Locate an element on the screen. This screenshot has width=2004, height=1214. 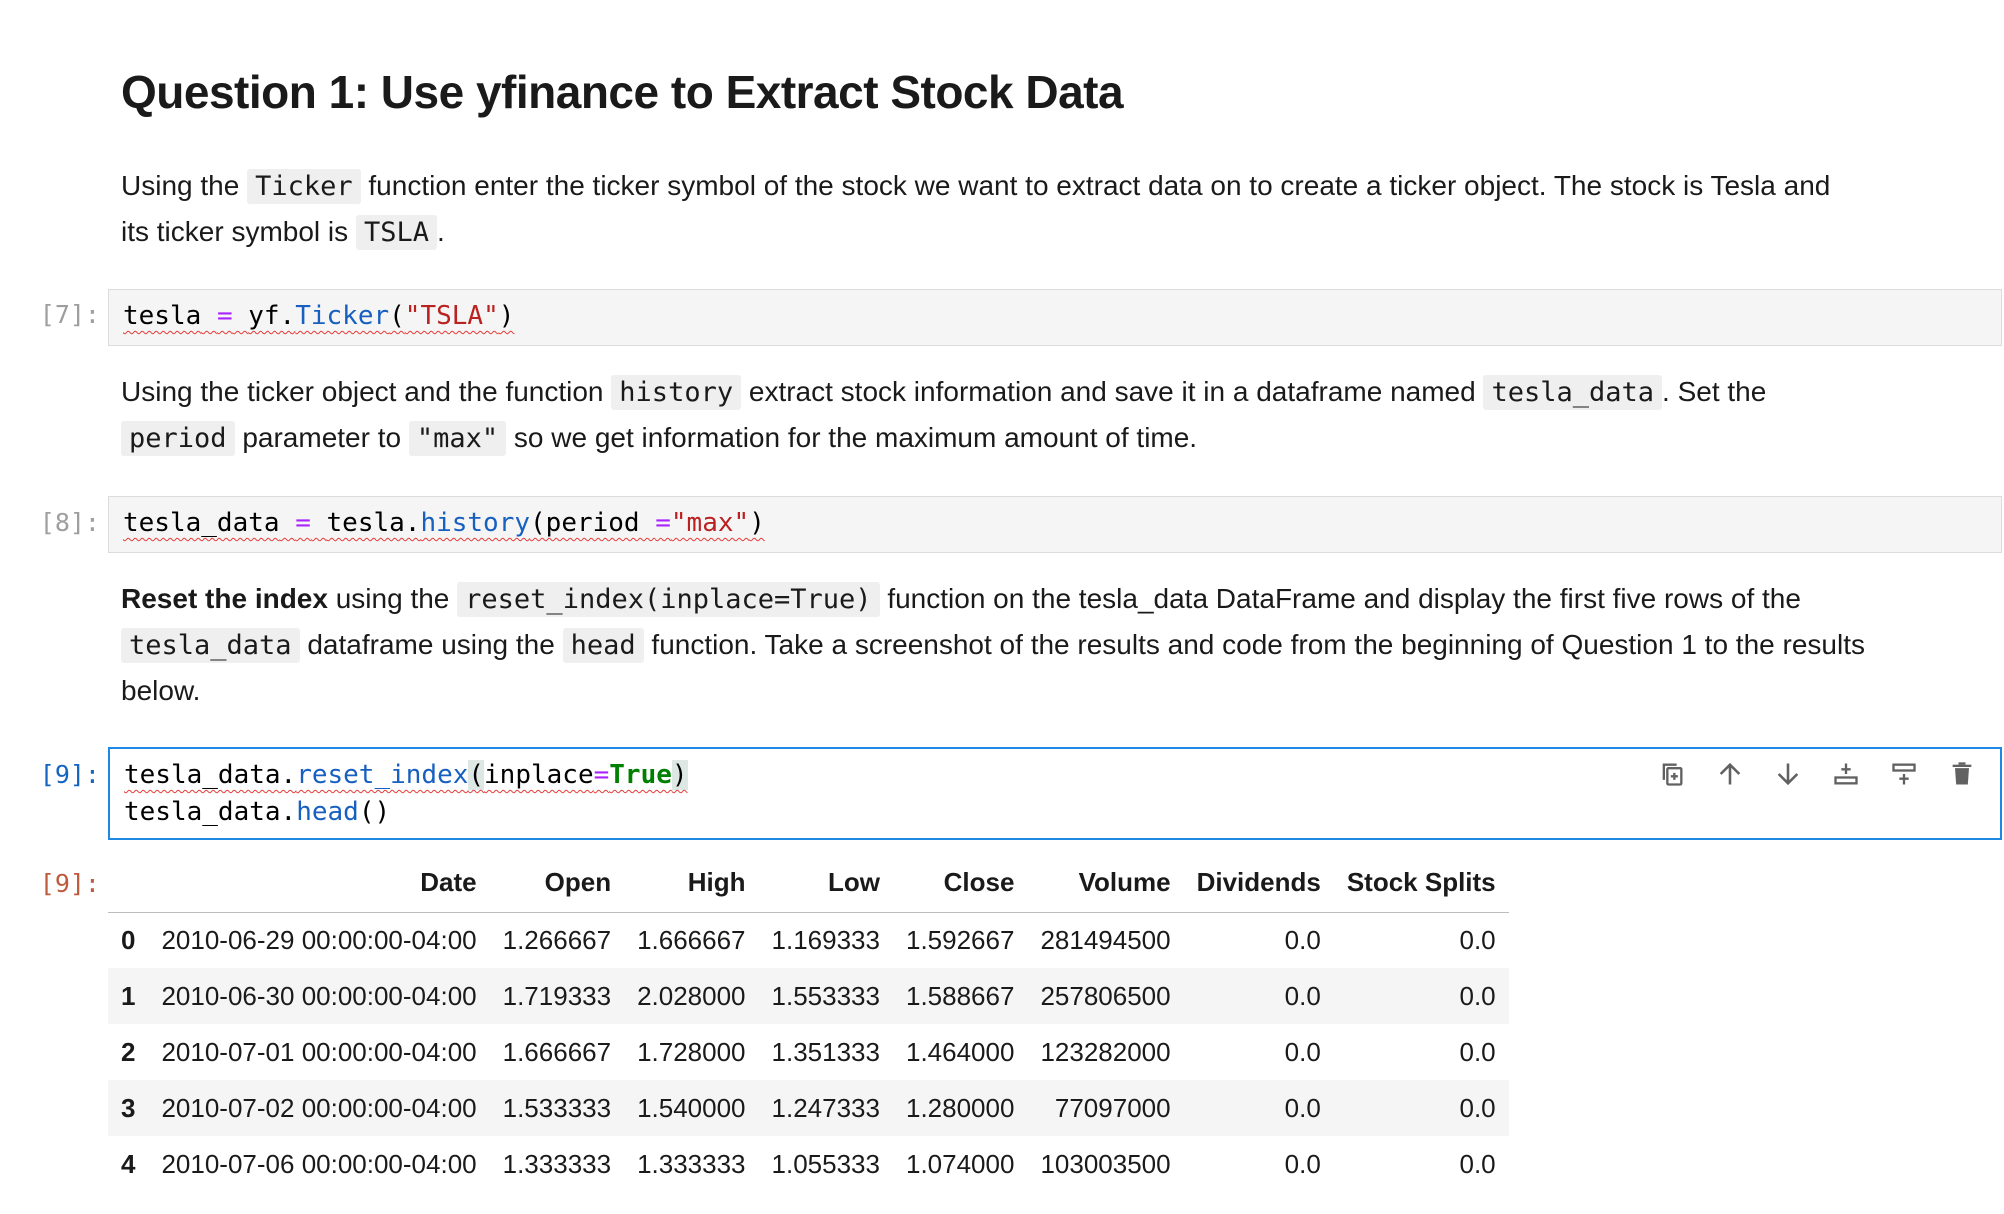
row-index: 1 is located at coordinates (128, 995).